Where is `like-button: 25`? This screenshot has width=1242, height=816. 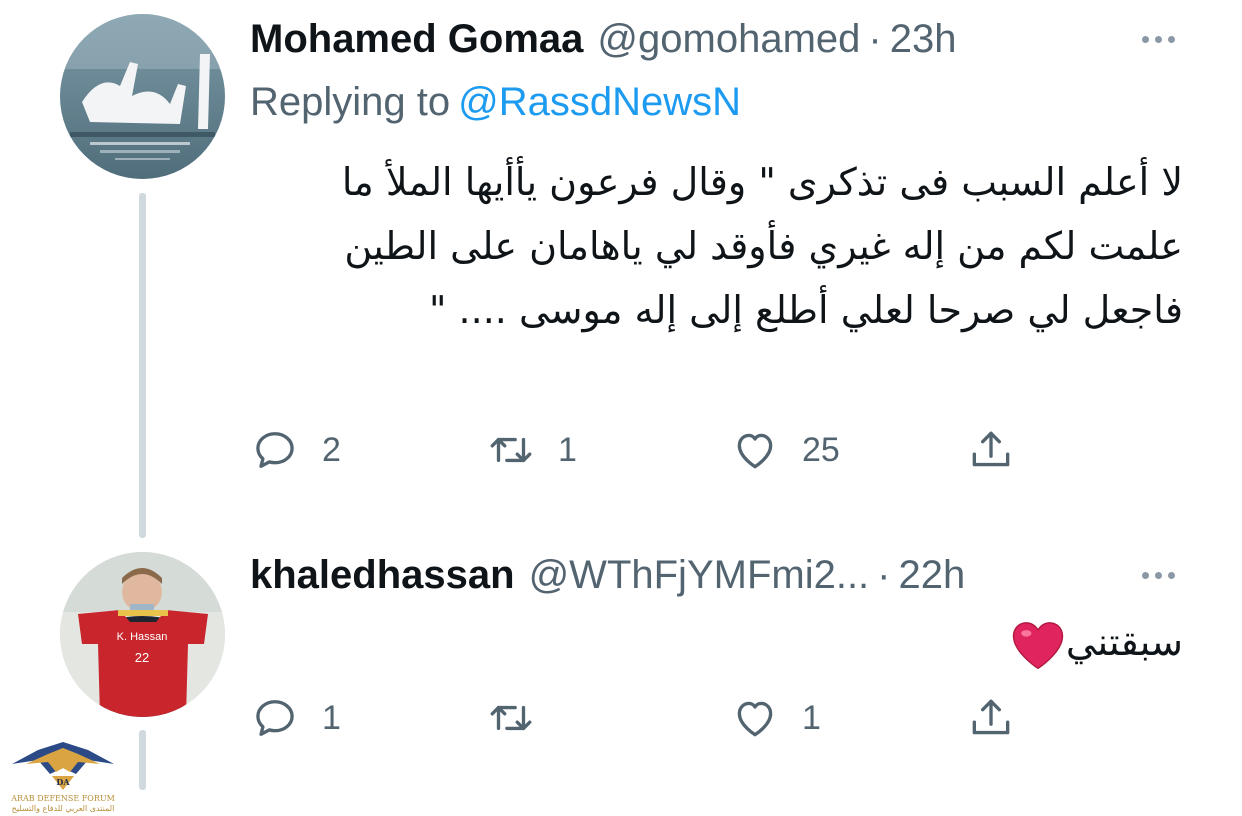
like-button: 25 is located at coordinates (785, 450).